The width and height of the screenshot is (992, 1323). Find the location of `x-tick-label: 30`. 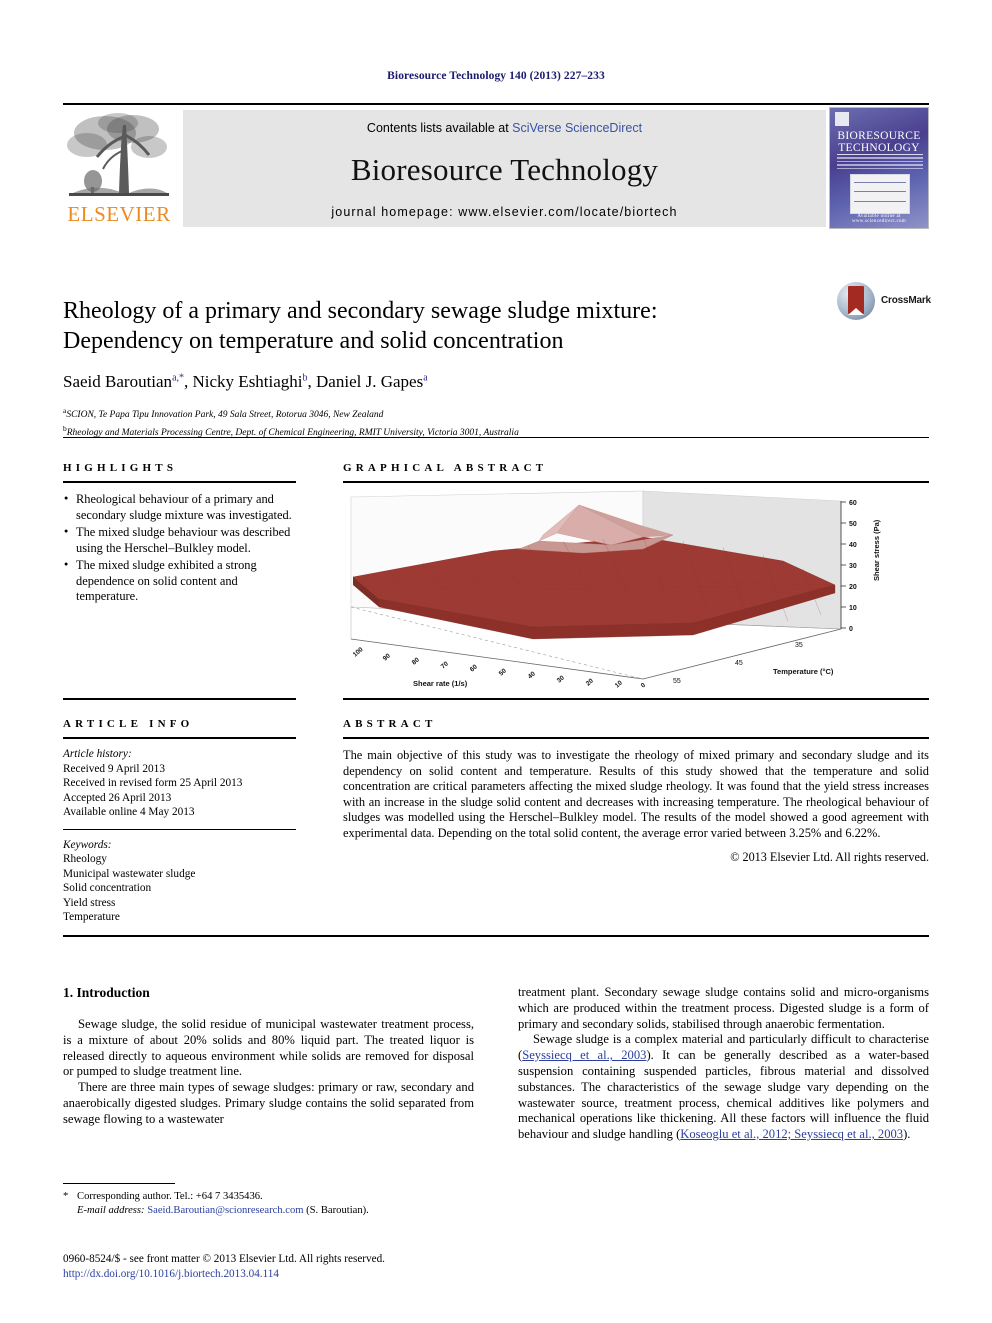

x-tick-label: 30 is located at coordinates (561, 679).